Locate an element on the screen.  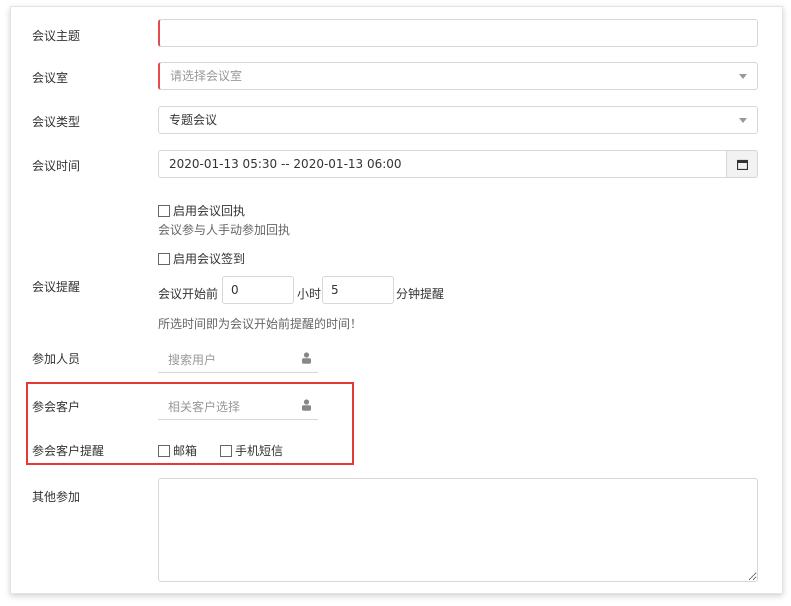
reminder-minutes-suffix: 分钟提醒 is located at coordinates (420, 294).